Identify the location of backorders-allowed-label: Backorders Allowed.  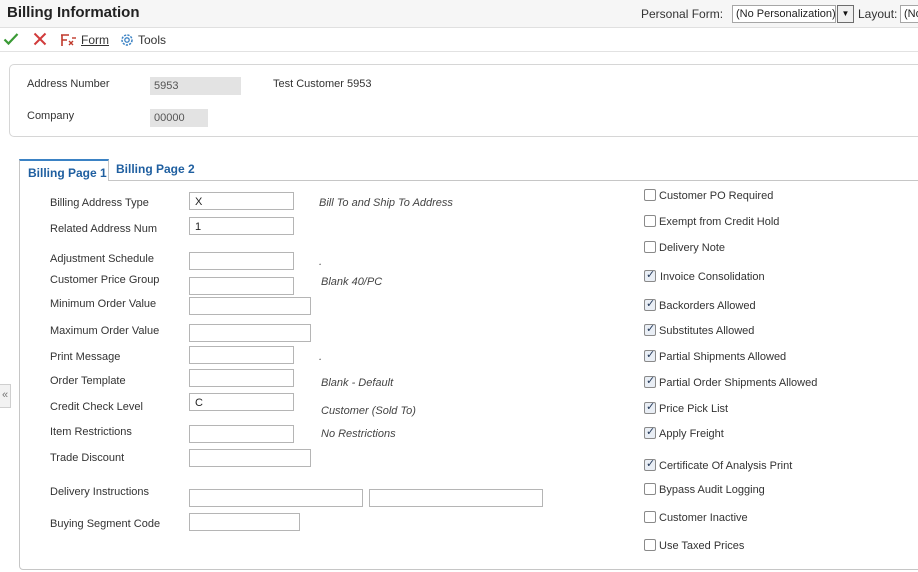
(707, 306).